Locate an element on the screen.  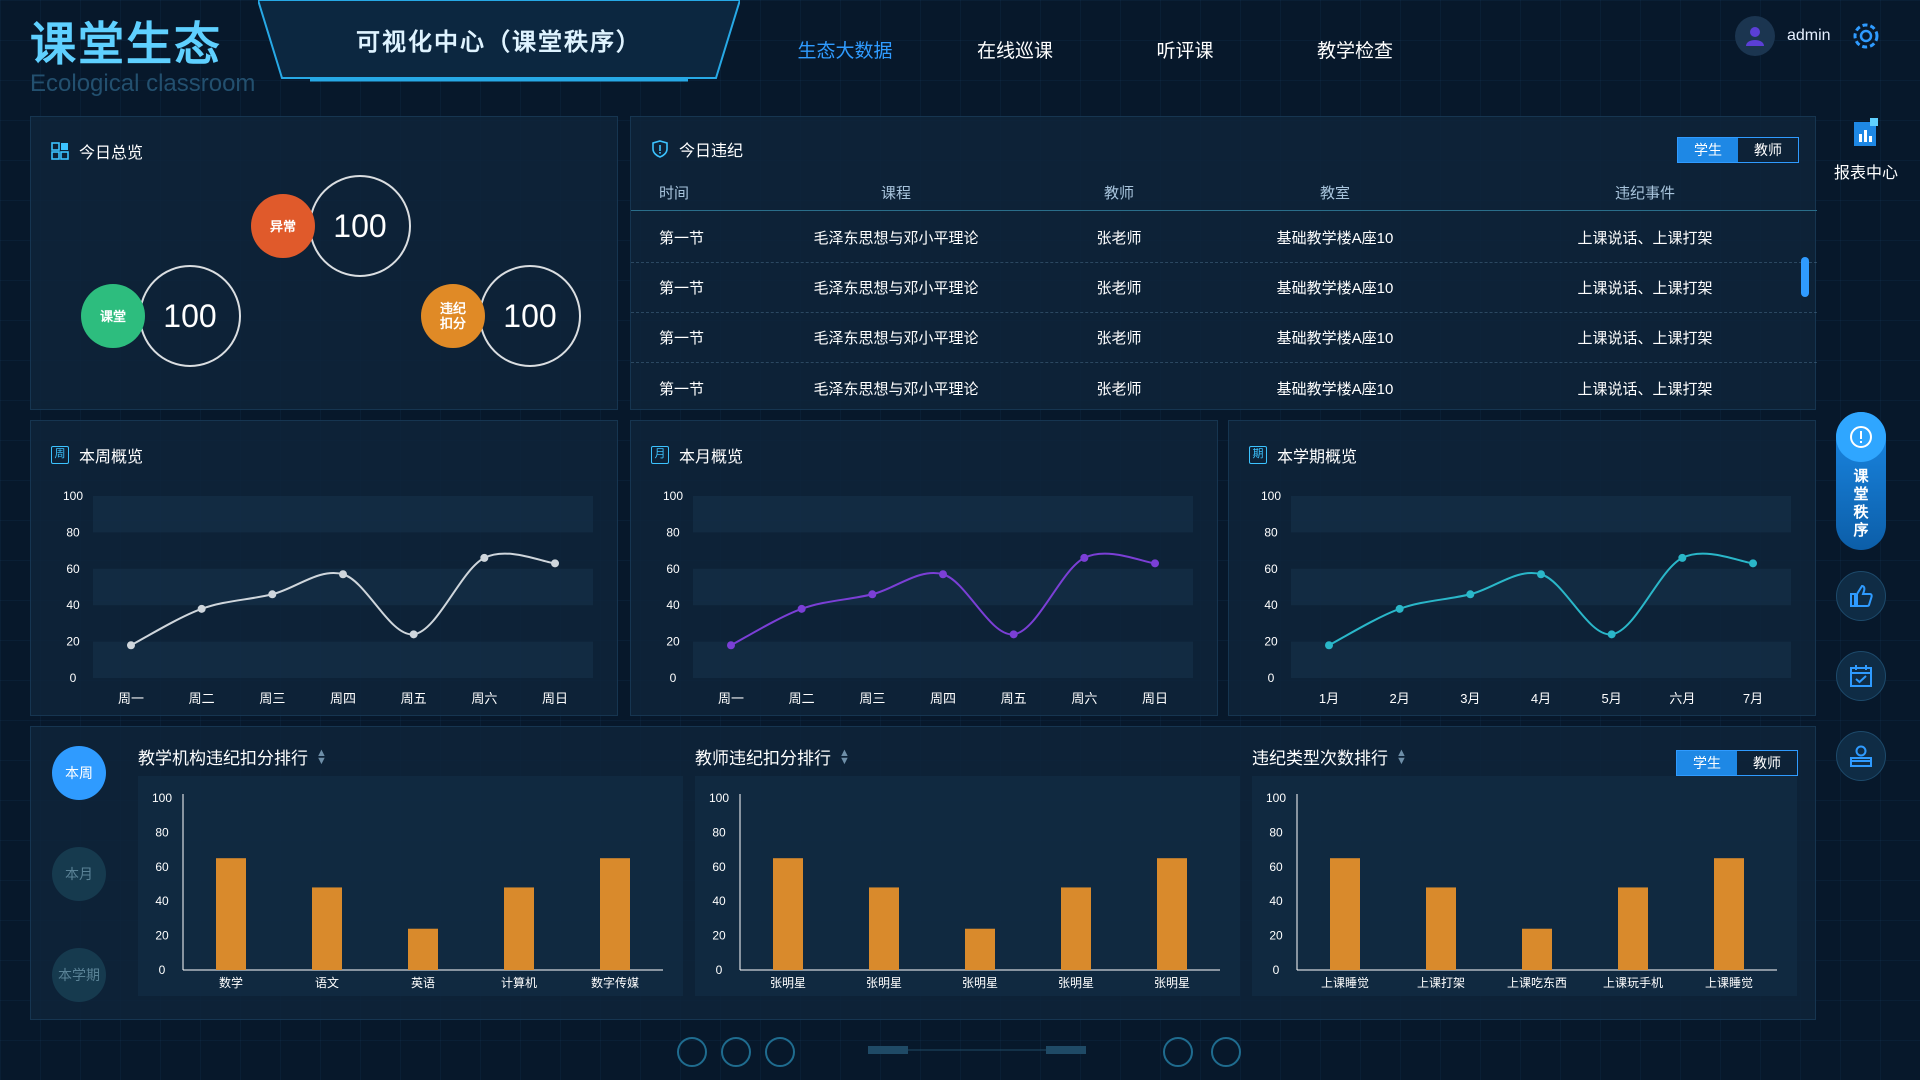
thumbs-up-button is located at coordinates (1861, 596).